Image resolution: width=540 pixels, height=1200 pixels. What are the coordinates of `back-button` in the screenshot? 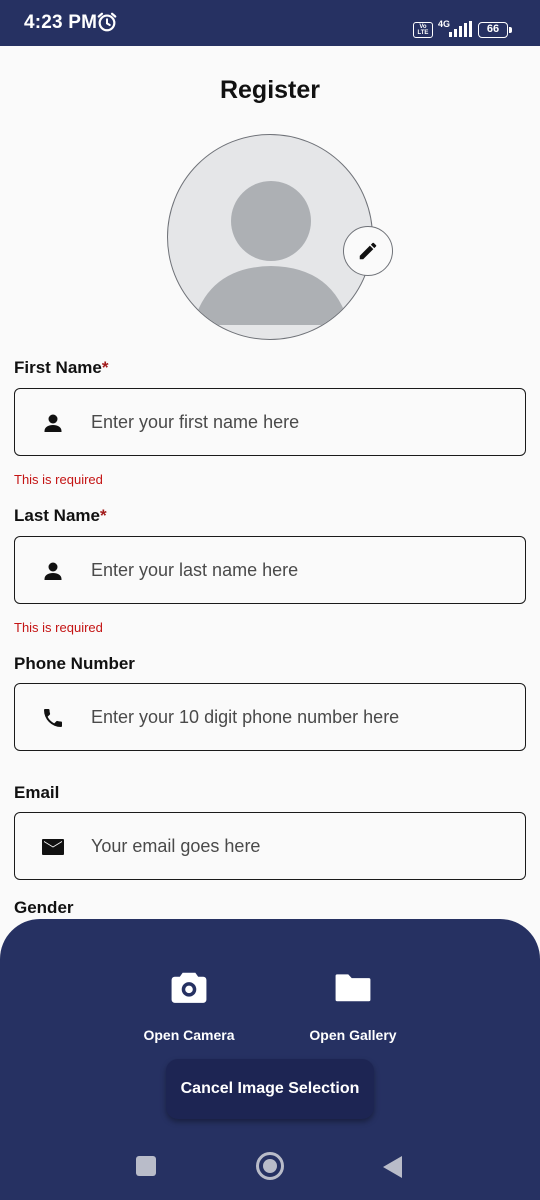 It's located at (392, 1167).